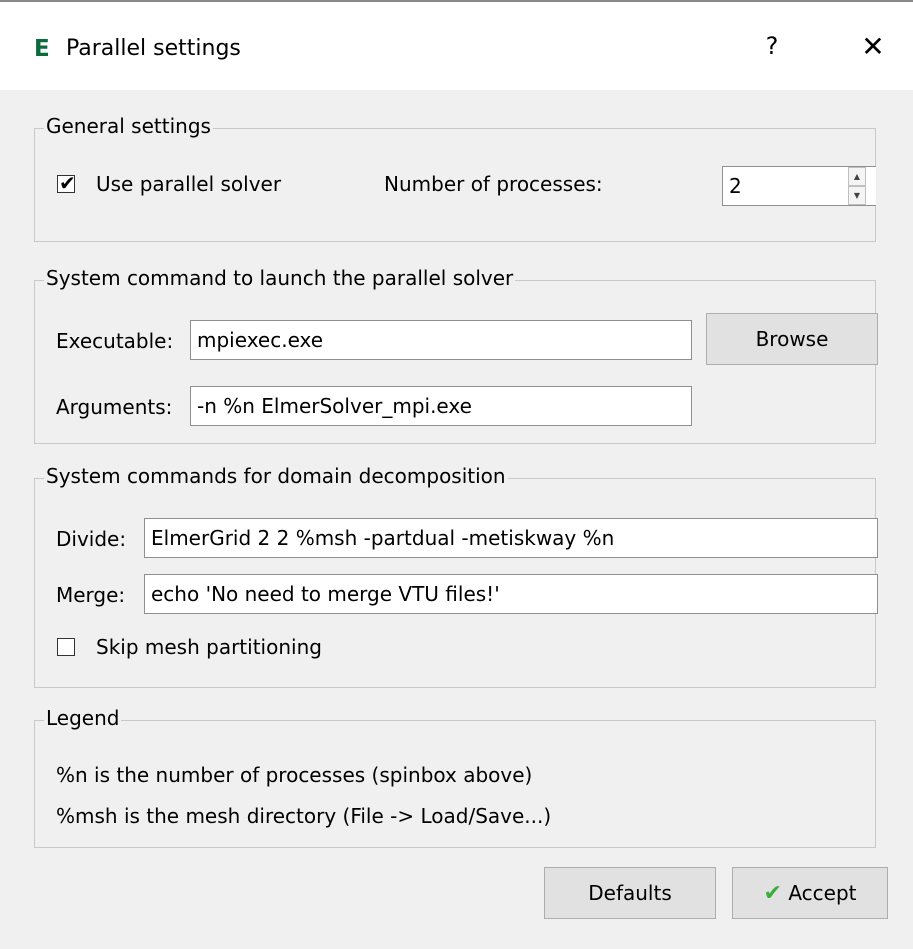 Image resolution: width=913 pixels, height=949 pixels. Describe the element at coordinates (91, 595) in the screenshot. I see `merge-label: Merge:` at that location.